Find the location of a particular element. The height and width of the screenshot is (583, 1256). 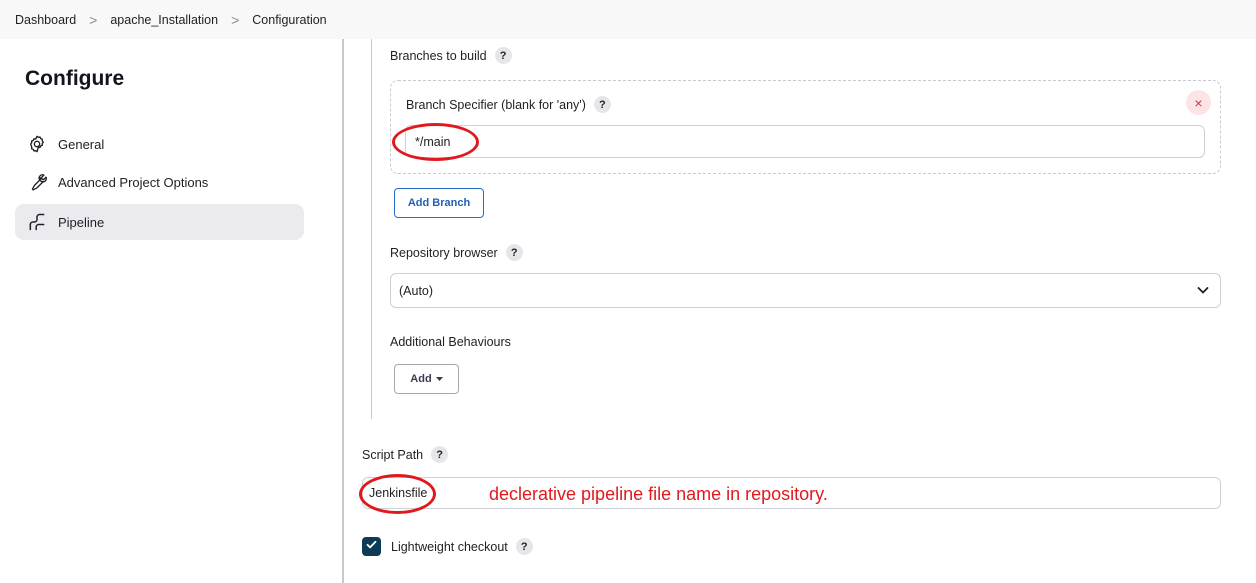

sidebar-item-pipeline: Pipeline is located at coordinates (159, 222).